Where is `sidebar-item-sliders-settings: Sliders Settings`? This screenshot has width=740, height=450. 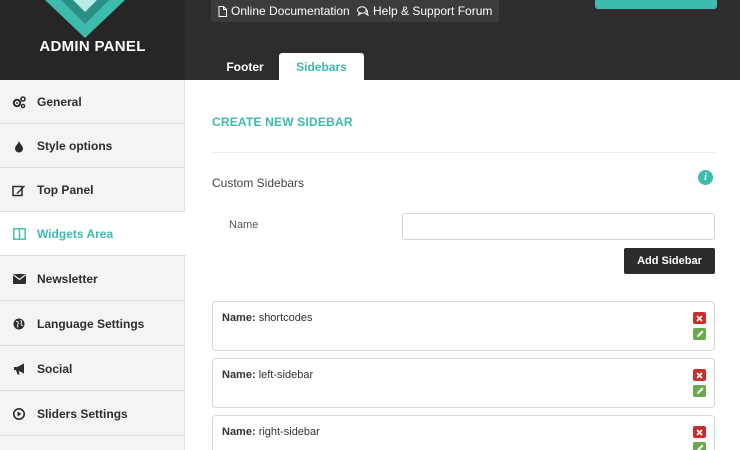
sidebar-item-sliders-settings: Sliders Settings is located at coordinates (92, 414).